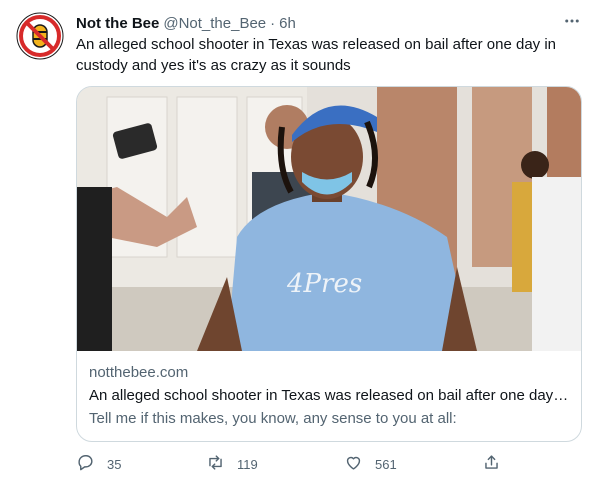 The height and width of the screenshot is (484, 598). What do you see at coordinates (324, 284) in the screenshot?
I see `shirt-text: 4Pres` at bounding box center [324, 284].